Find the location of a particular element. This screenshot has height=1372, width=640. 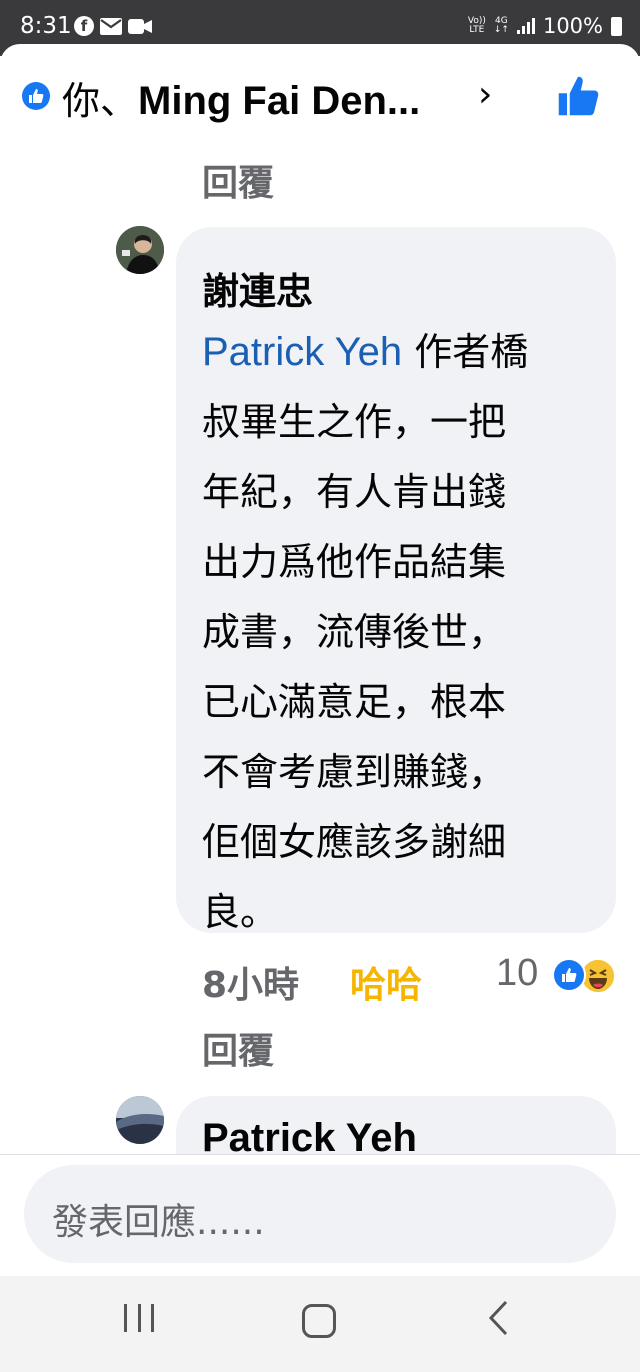

volte-bottom: LTE is located at coordinates (477, 30).